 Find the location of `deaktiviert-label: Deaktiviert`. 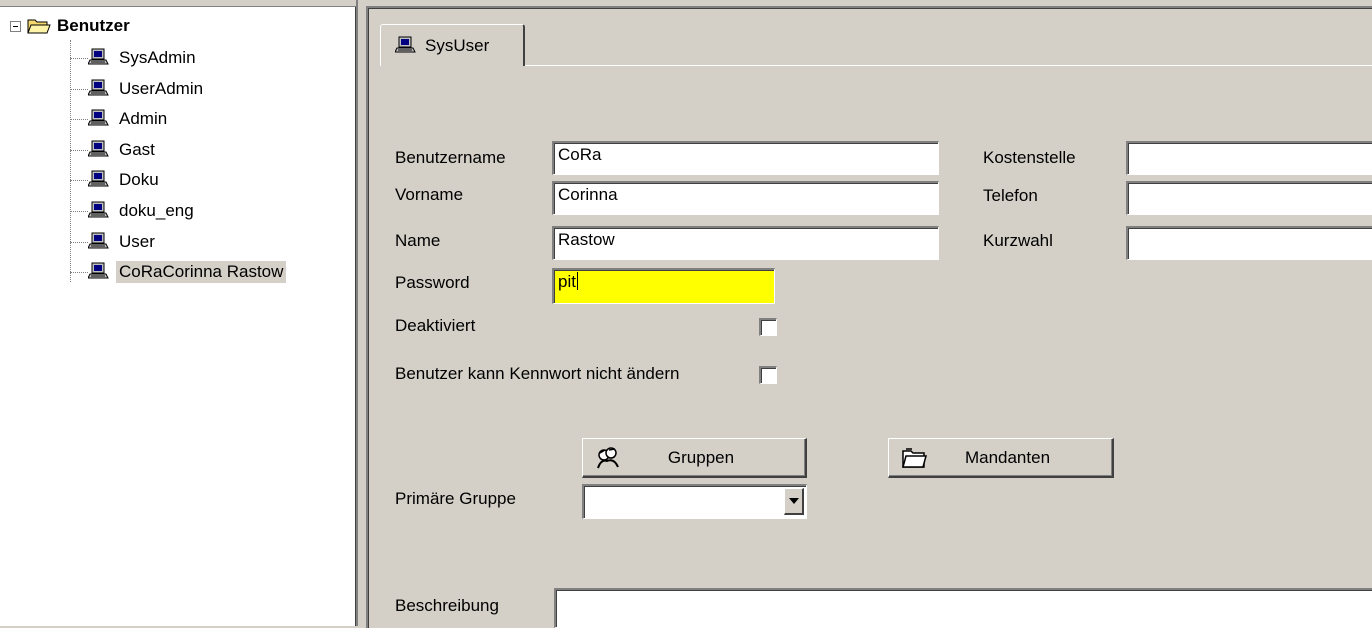

deaktiviert-label: Deaktiviert is located at coordinates (435, 325).